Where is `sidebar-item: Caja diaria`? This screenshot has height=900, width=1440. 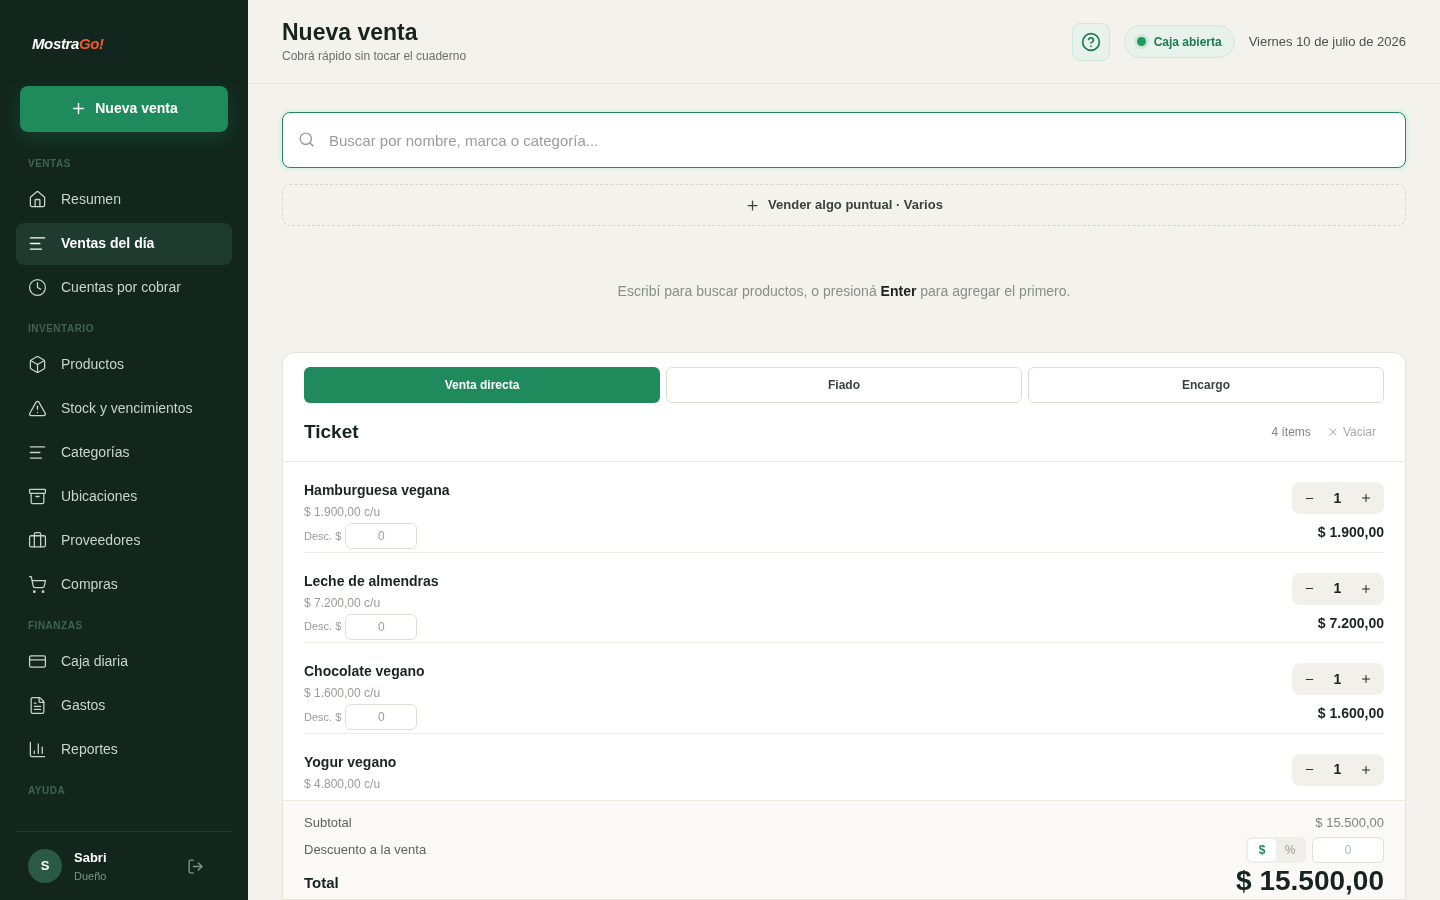
sidebar-item: Caja diaria is located at coordinates (124, 661).